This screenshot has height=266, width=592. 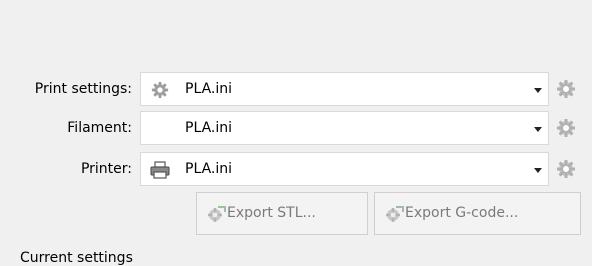 I want to click on printer-icon, so click(x=160, y=170).